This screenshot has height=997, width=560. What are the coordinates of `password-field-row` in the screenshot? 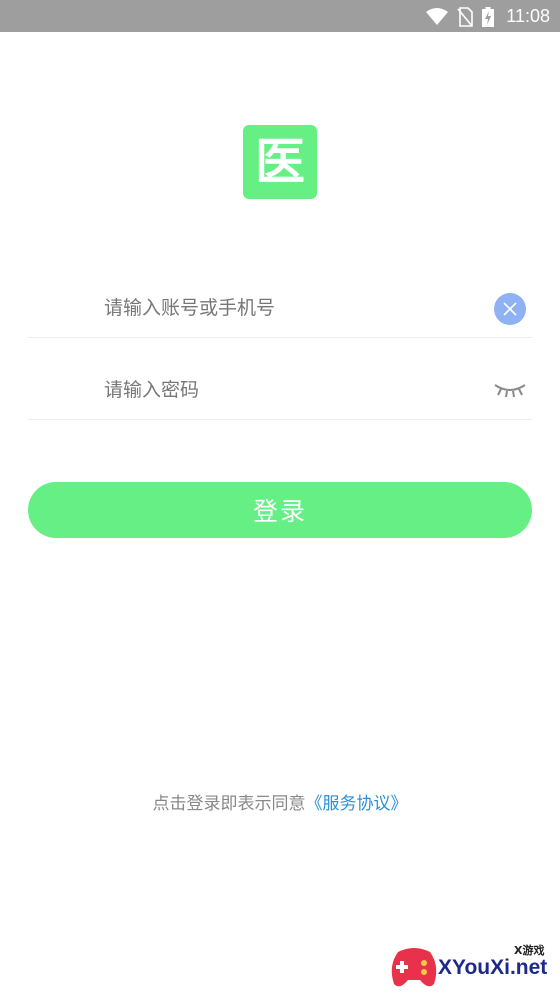 It's located at (280, 390).